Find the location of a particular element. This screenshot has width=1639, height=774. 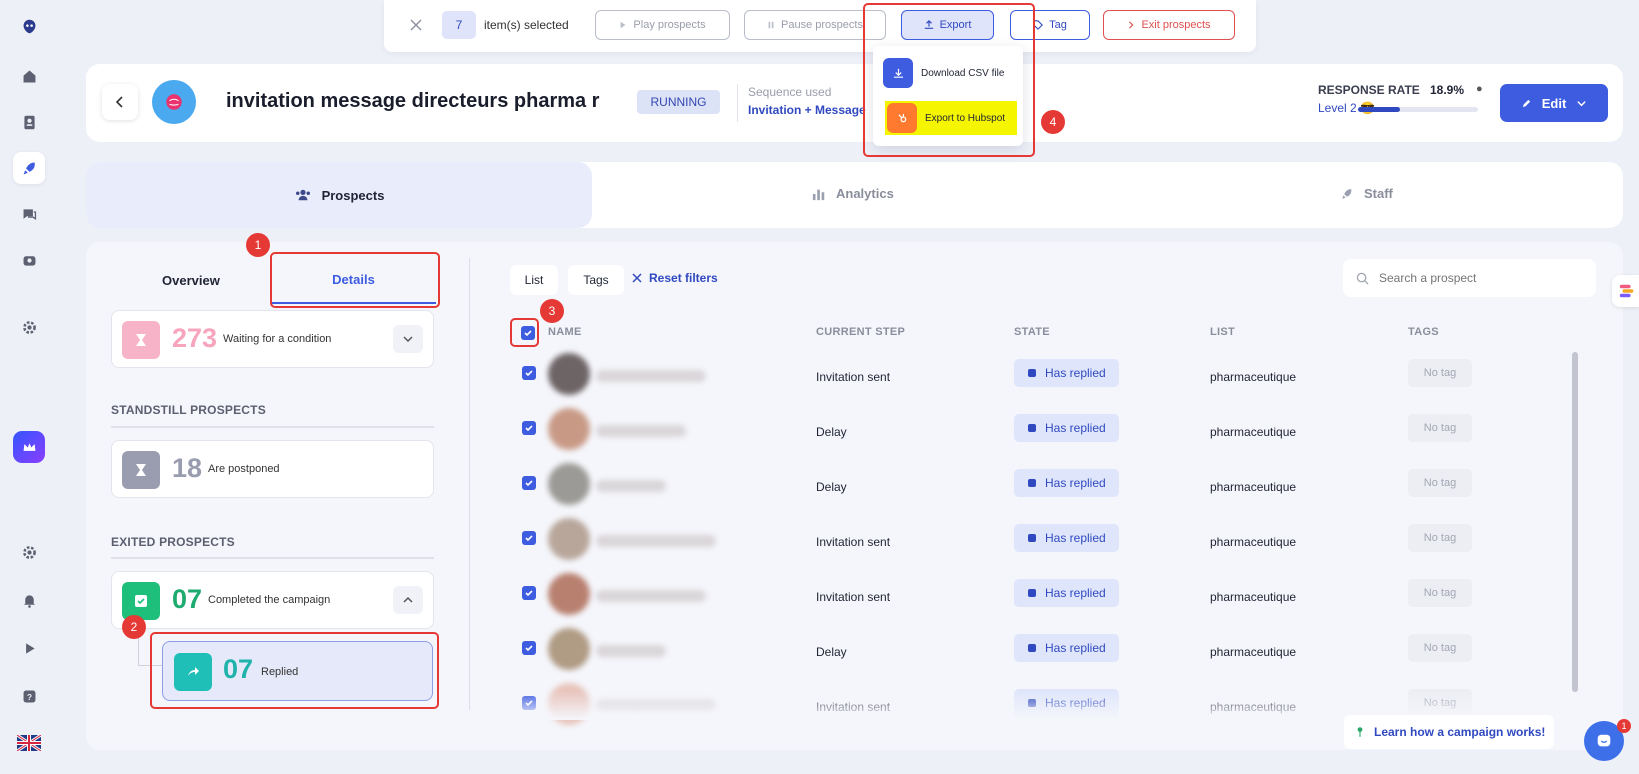

response-rate-label: RESPONSE RATE is located at coordinates (1369, 90).